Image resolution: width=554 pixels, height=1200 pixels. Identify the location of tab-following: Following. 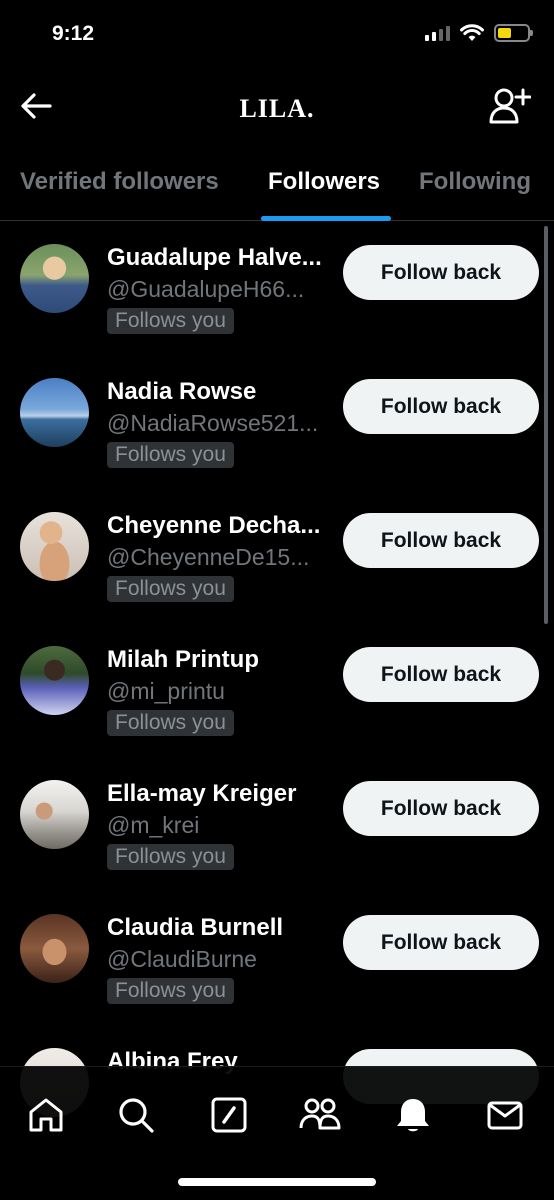
(475, 182).